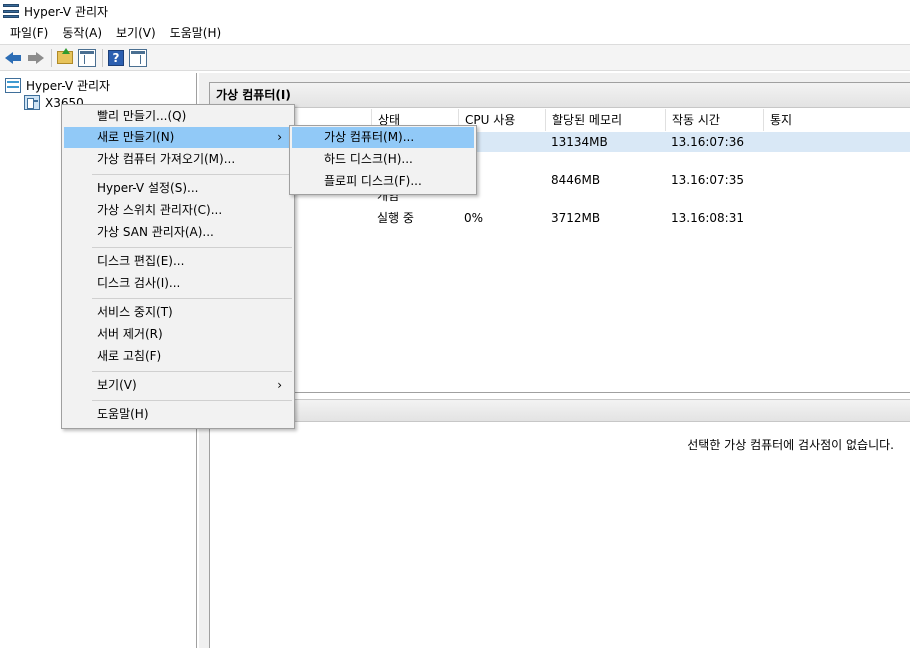 Image resolution: width=910 pixels, height=648 pixels. I want to click on menu-action: 동작(A), so click(82, 33).